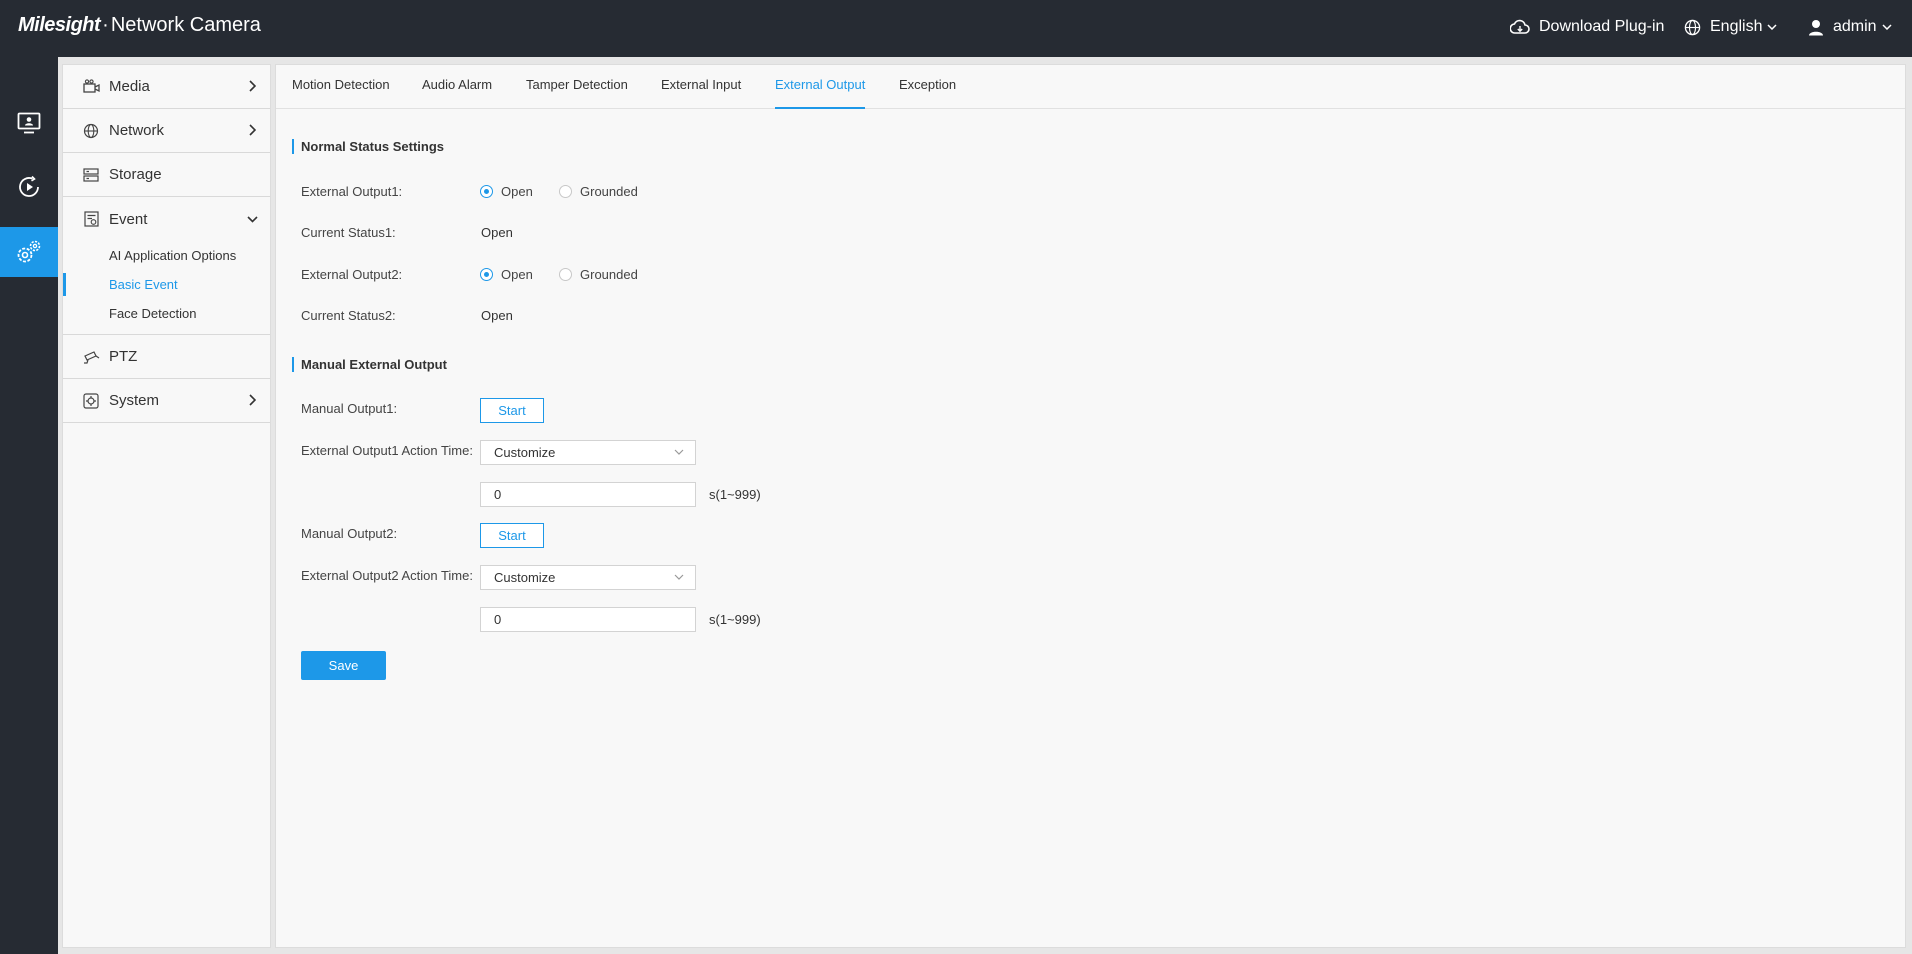  I want to click on current-status1-value: Open, so click(497, 232).